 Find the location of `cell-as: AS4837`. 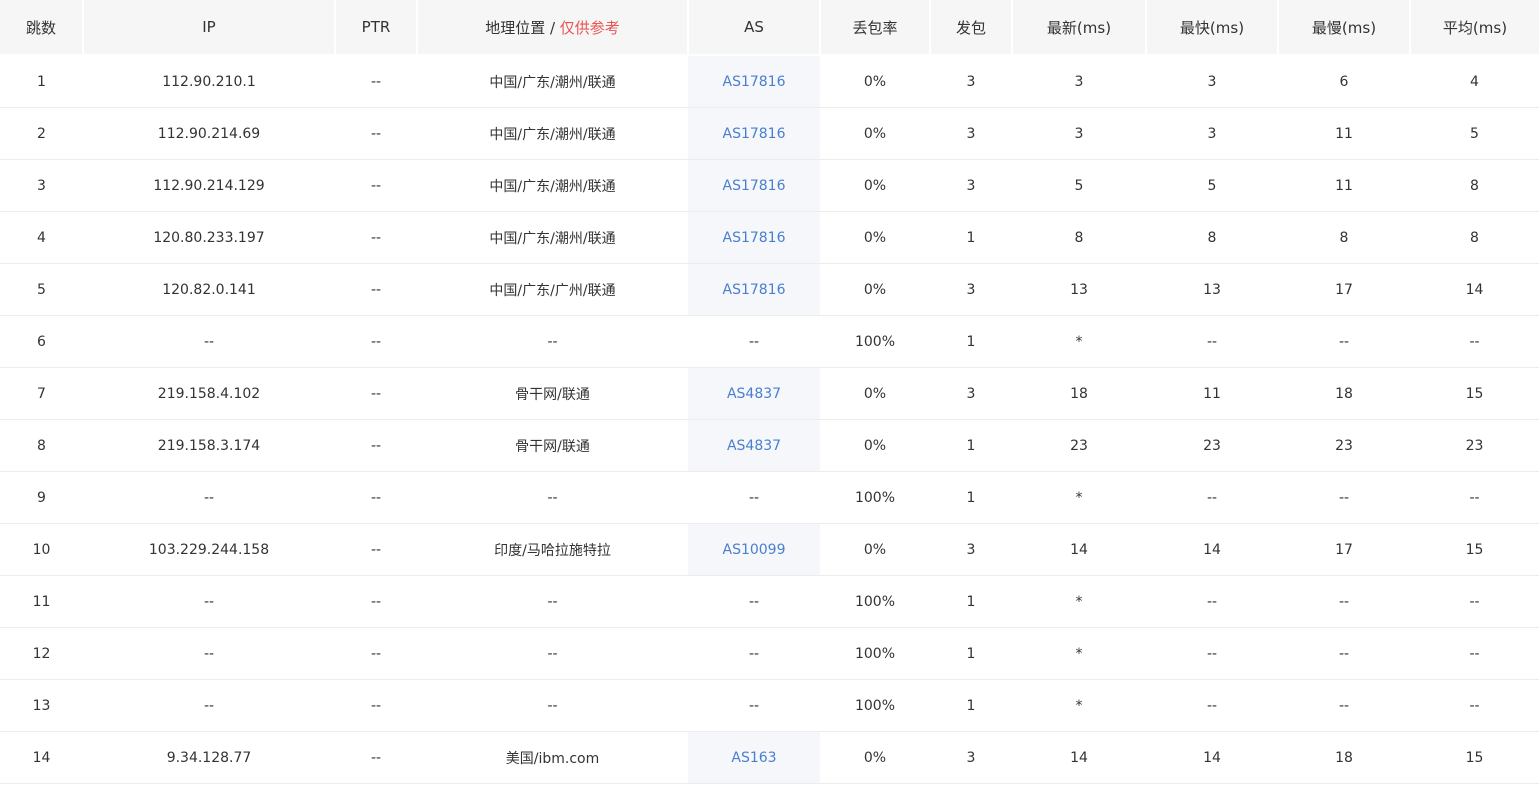

cell-as: AS4837 is located at coordinates (754, 393).